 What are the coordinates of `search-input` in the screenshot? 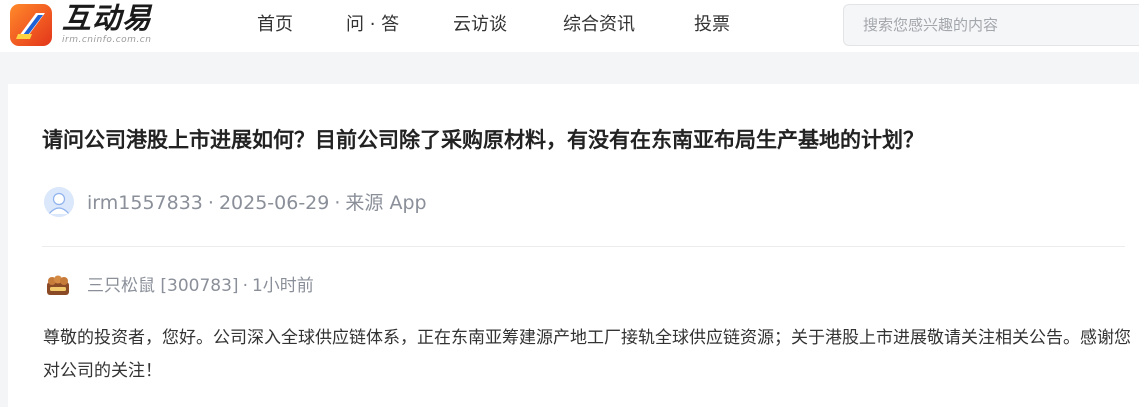 It's located at (991, 25).